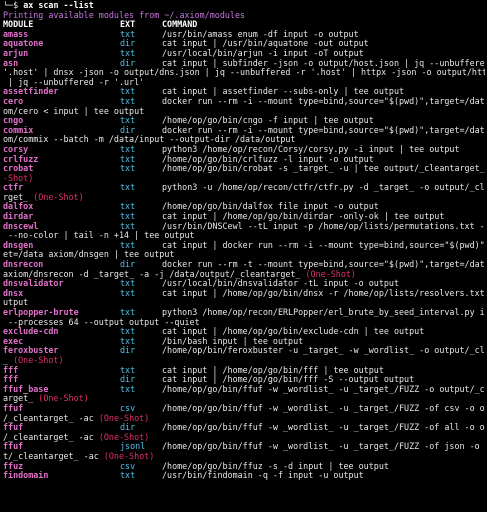 This screenshot has height=512, width=487. I want to click on module-name: dnsgen, so click(18, 245).